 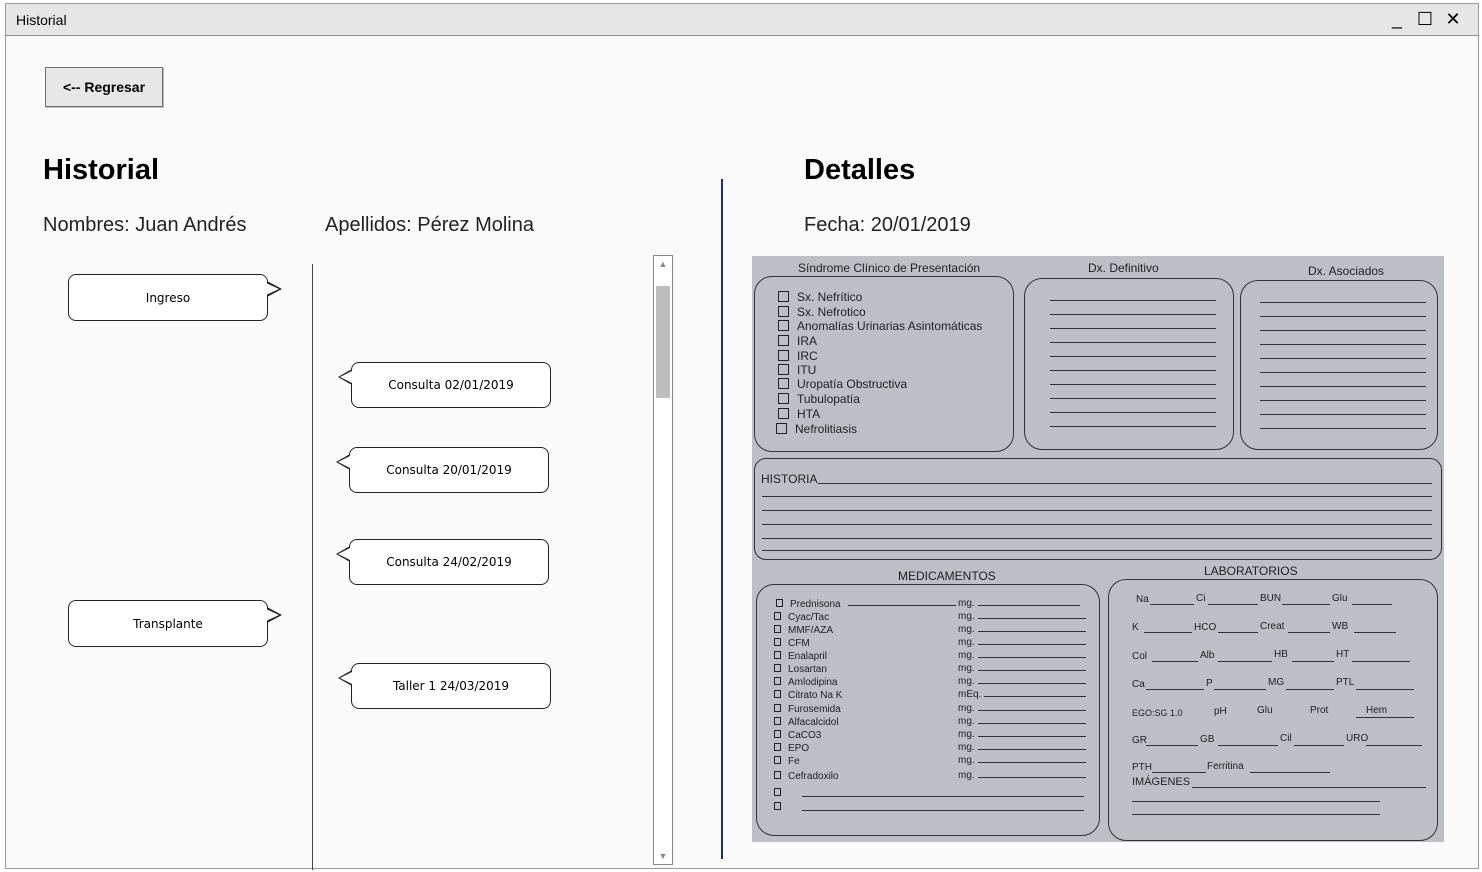 I want to click on form-med-unit: mEq., so click(x=970, y=694).